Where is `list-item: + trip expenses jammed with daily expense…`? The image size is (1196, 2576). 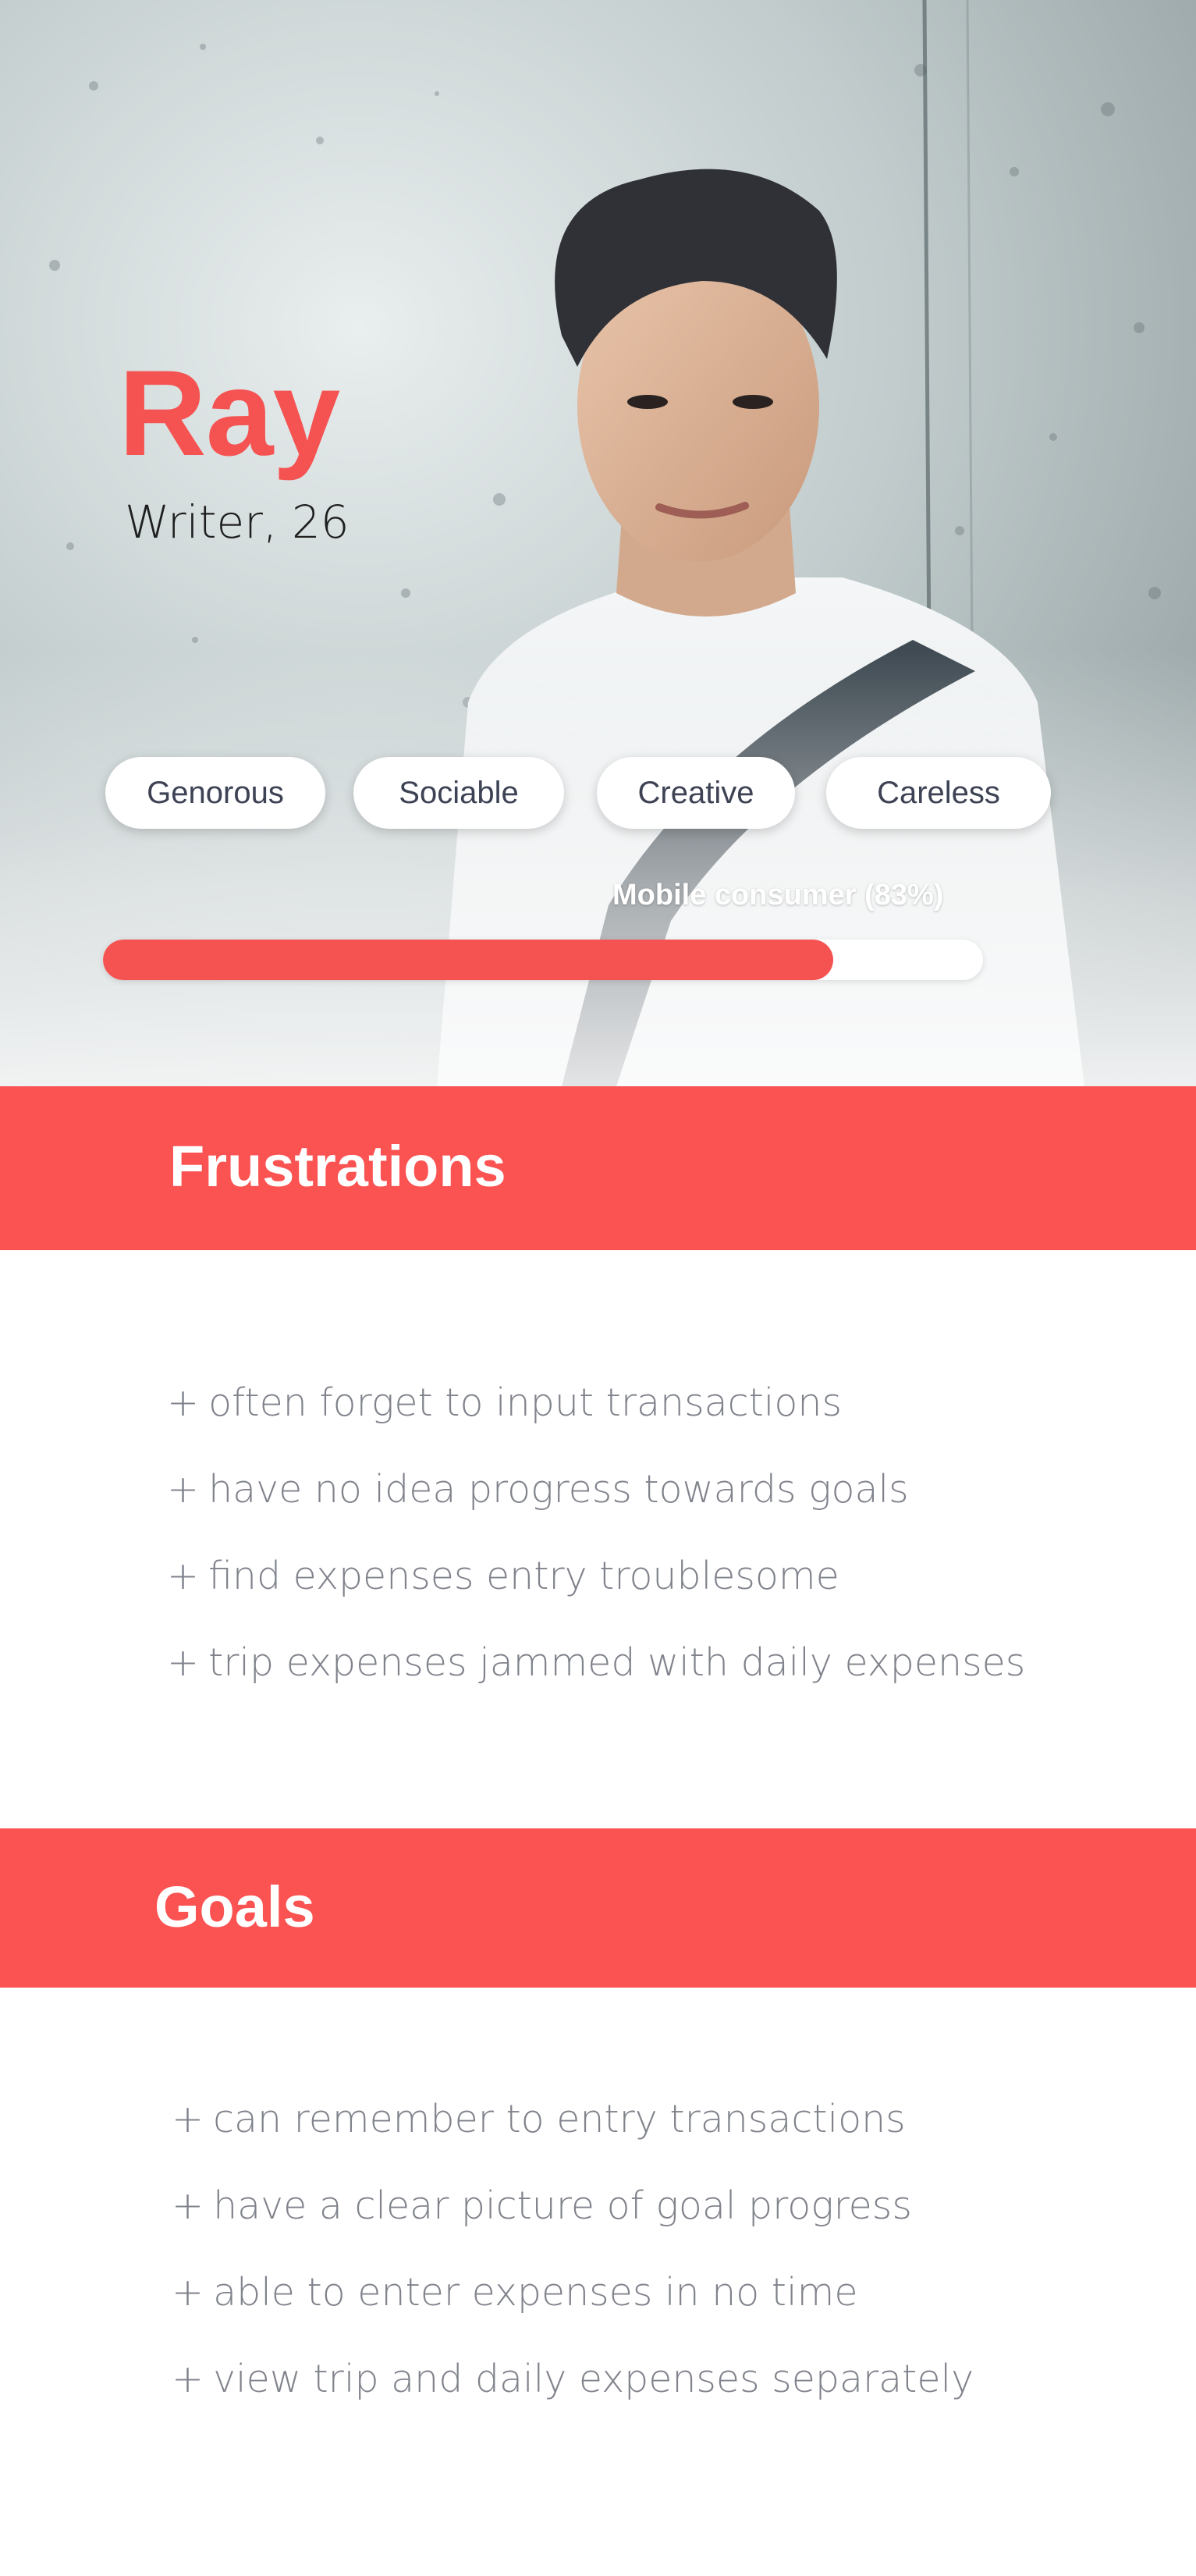 list-item: + trip expenses jammed with daily expense… is located at coordinates (596, 1675).